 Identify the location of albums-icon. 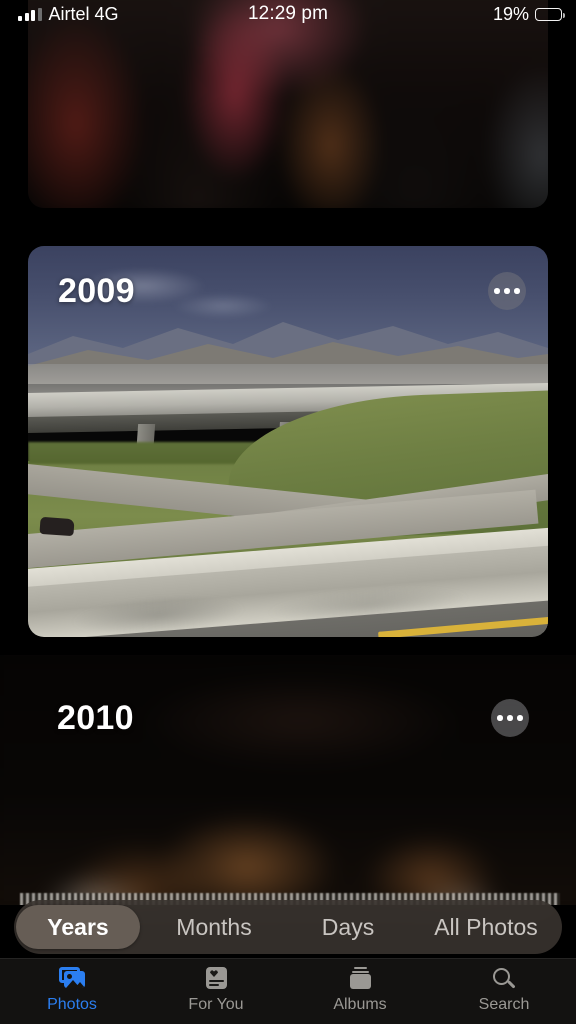
(360, 979).